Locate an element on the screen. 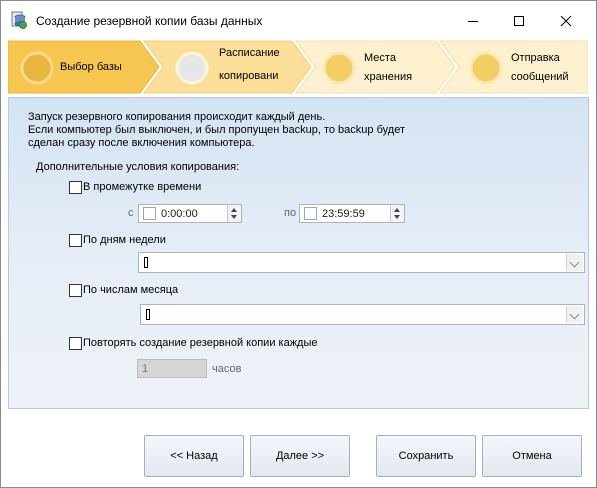  time-from-spinner is located at coordinates (234, 213).